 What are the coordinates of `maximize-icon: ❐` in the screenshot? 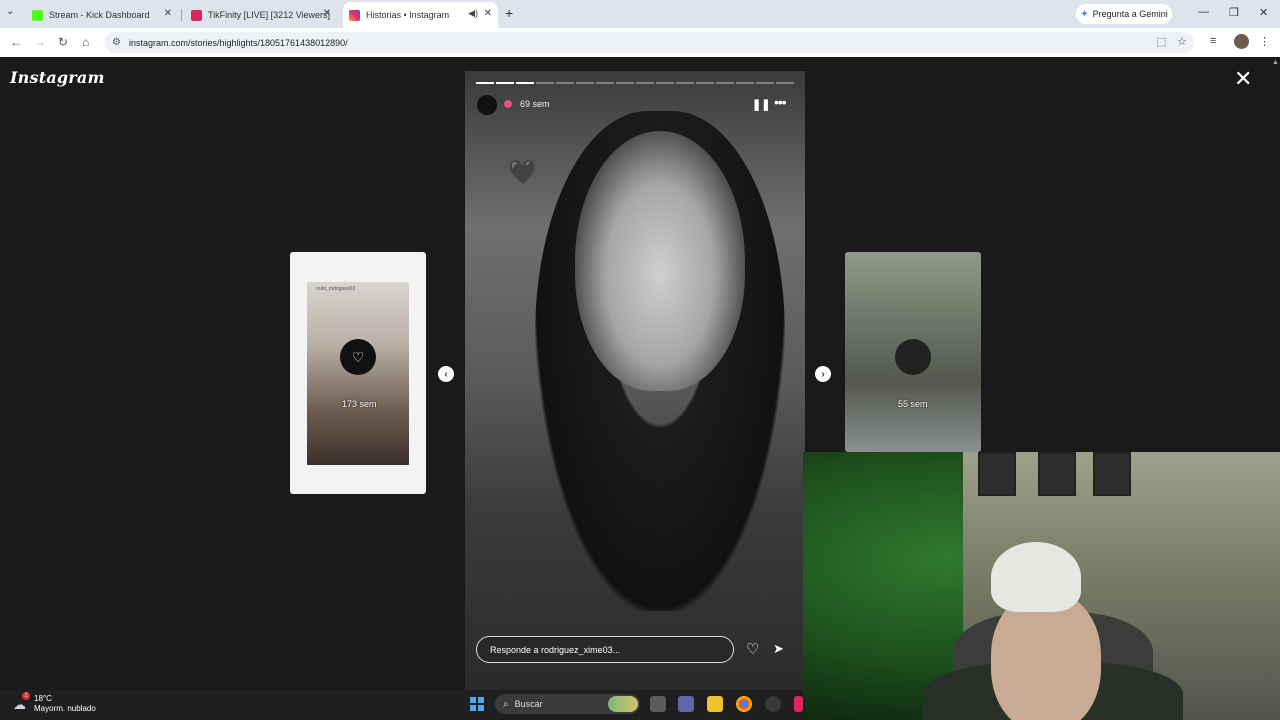 It's located at (1234, 12).